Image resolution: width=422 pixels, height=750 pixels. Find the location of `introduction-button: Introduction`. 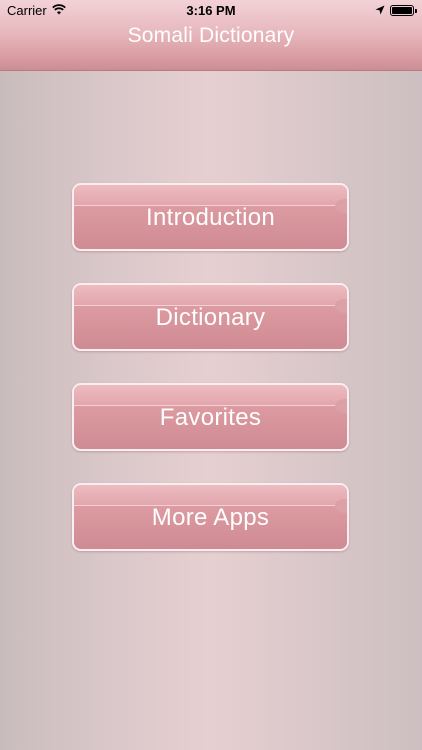

introduction-button: Introduction is located at coordinates (210, 217).